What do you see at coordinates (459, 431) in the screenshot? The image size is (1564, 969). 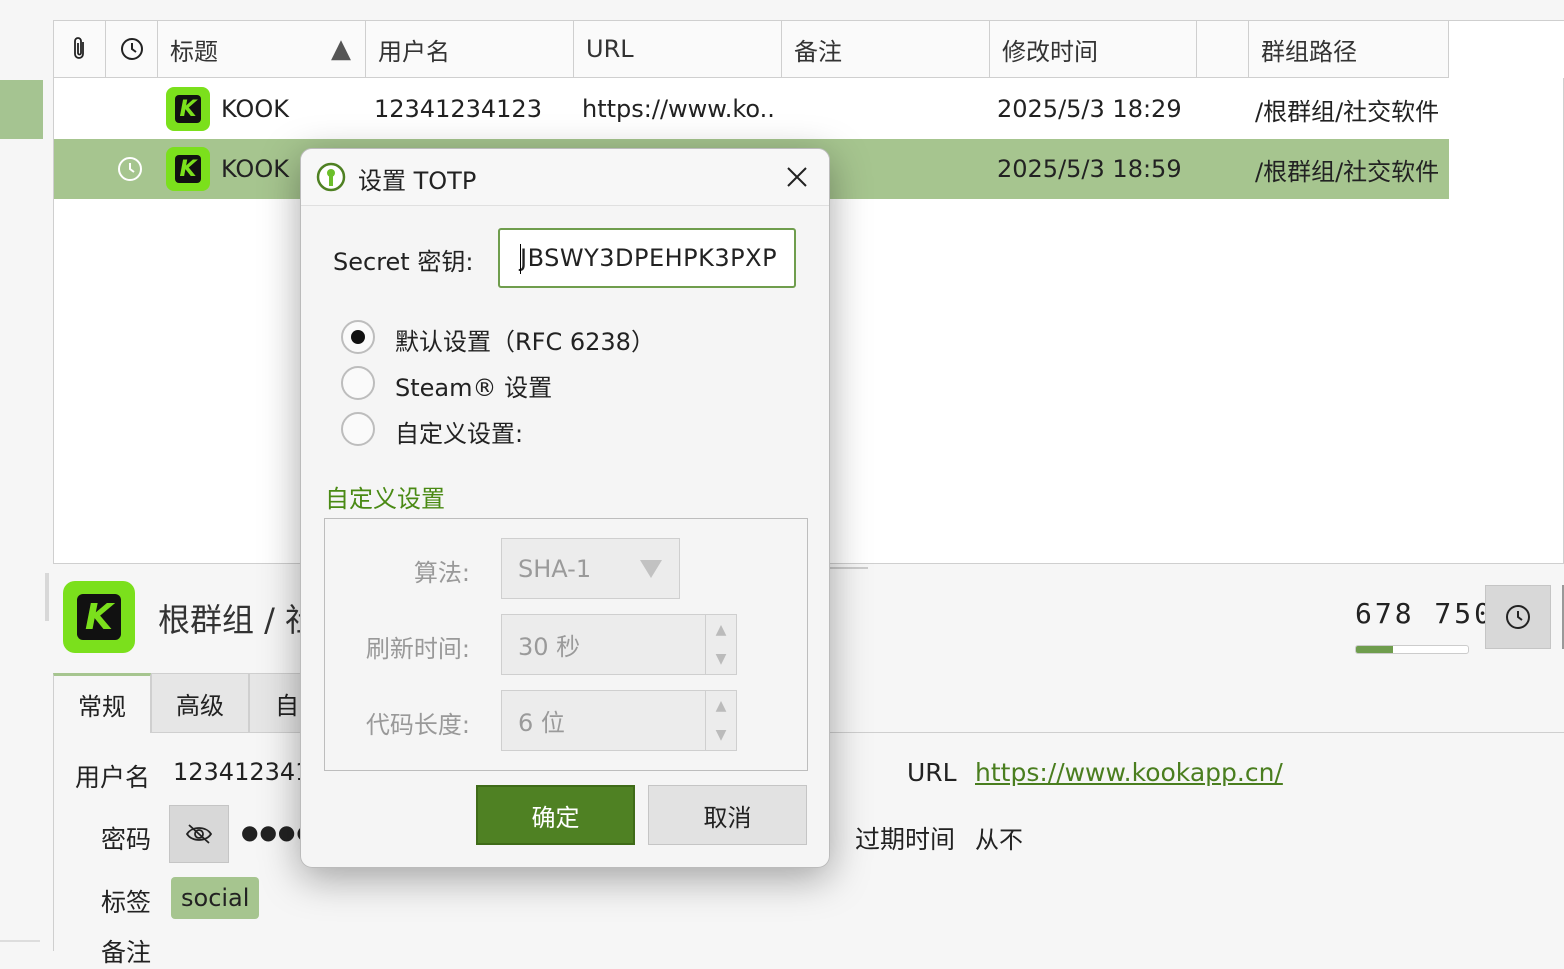 I see `radio-custom-settings-label: 自定义设置:` at bounding box center [459, 431].